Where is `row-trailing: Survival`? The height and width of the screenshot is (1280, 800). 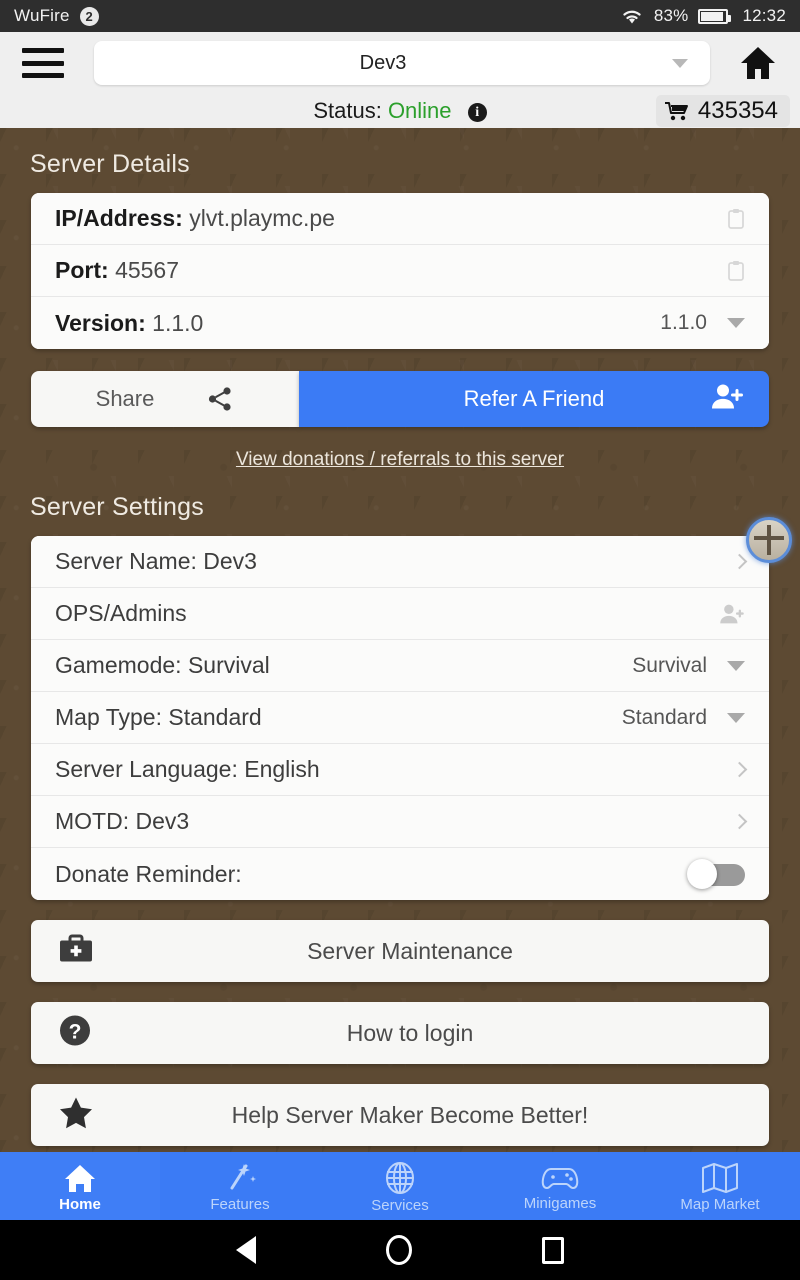
row-trailing: Survival is located at coordinates (688, 666).